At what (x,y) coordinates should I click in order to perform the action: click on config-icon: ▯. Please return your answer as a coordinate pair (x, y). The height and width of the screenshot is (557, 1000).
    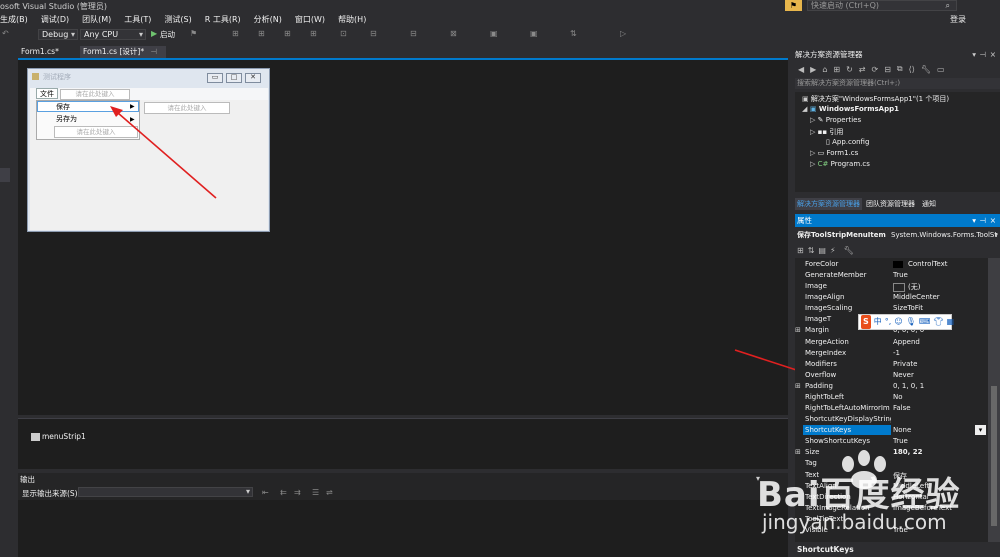
    Looking at the image, I should click on (828, 142).